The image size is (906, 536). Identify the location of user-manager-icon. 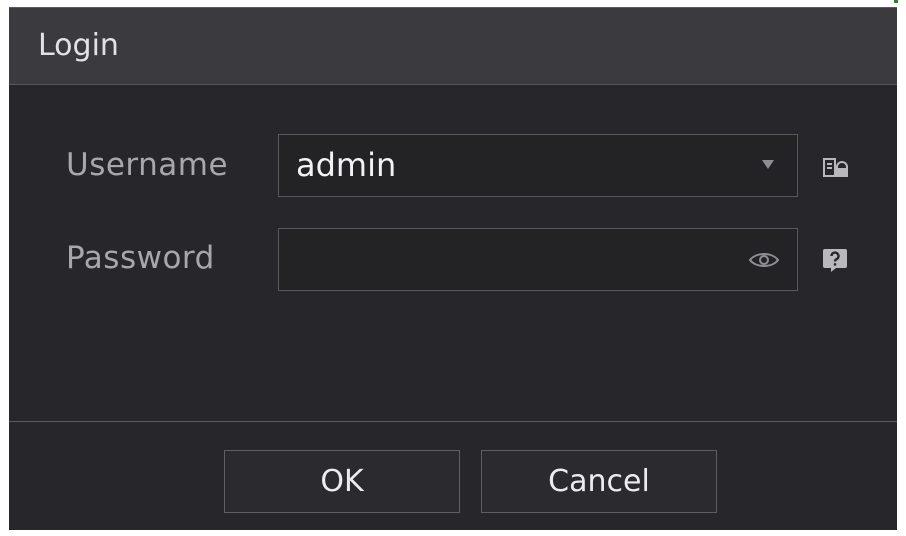
(836, 168).